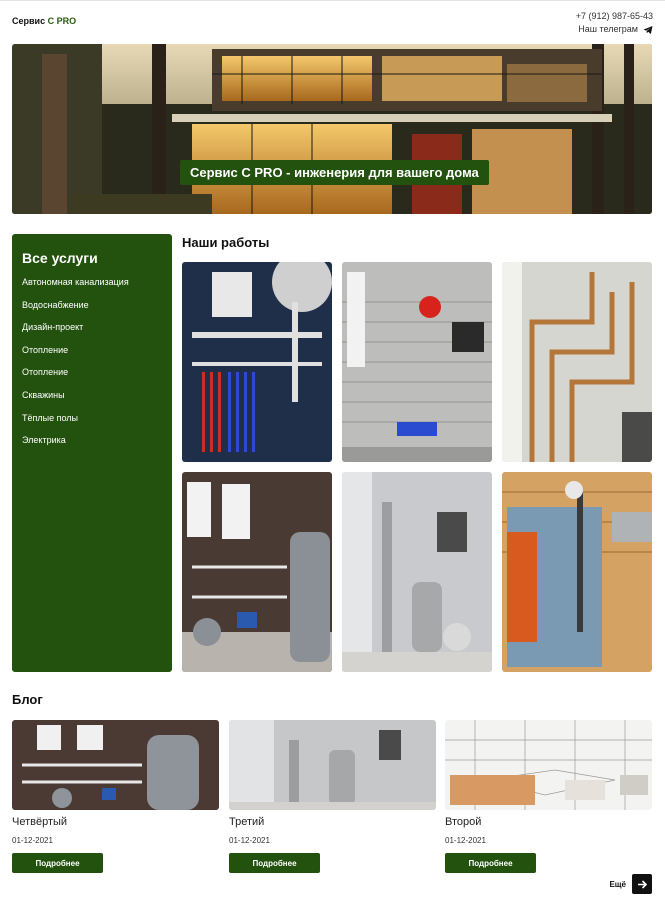 The width and height of the screenshot is (665, 904). I want to click on blog-card: Второй 01-12-2021 Подробнее, so click(548, 800).